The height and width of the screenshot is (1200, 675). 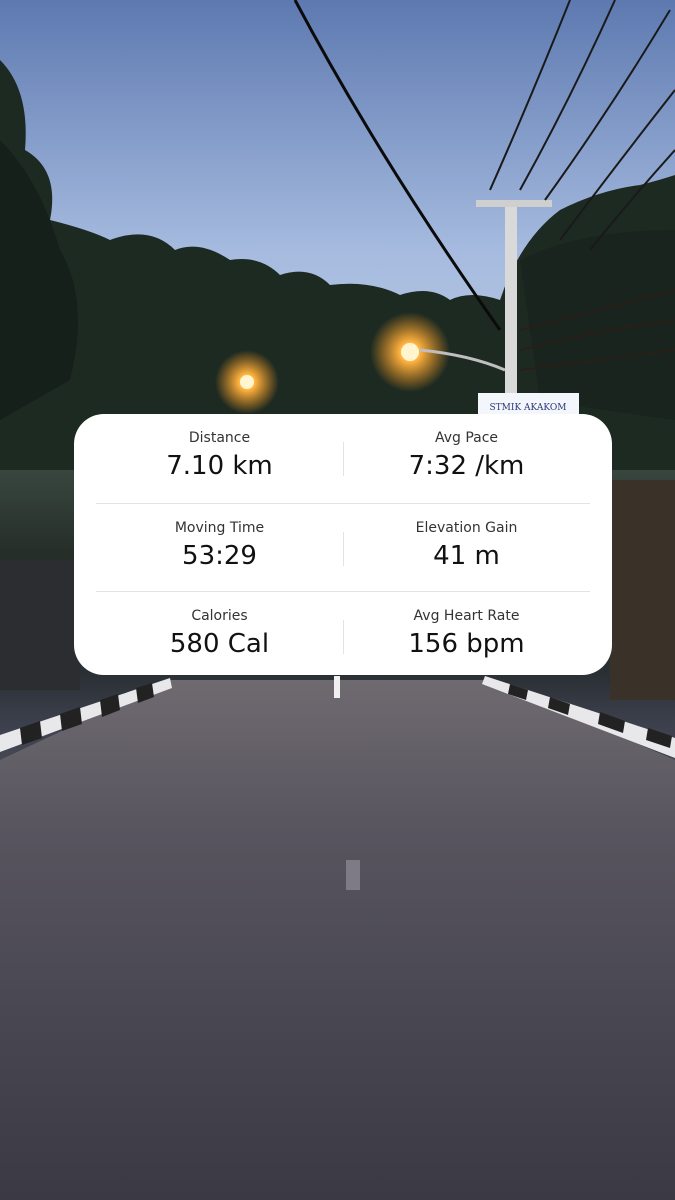 What do you see at coordinates (466, 556) in the screenshot?
I see `stat-value: 41 m` at bounding box center [466, 556].